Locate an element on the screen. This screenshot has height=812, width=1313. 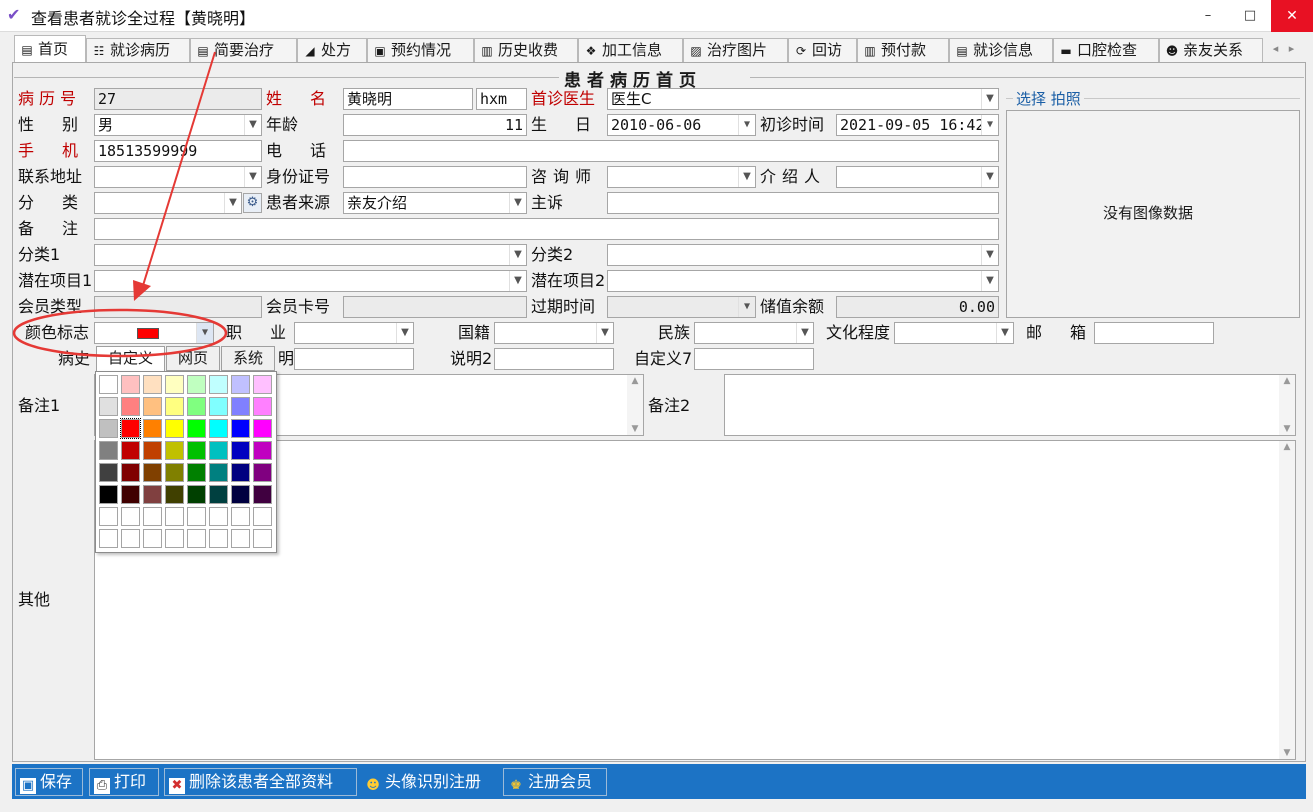
tab-scroll-left-icon: ◂ is located at coordinates (1275, 49).